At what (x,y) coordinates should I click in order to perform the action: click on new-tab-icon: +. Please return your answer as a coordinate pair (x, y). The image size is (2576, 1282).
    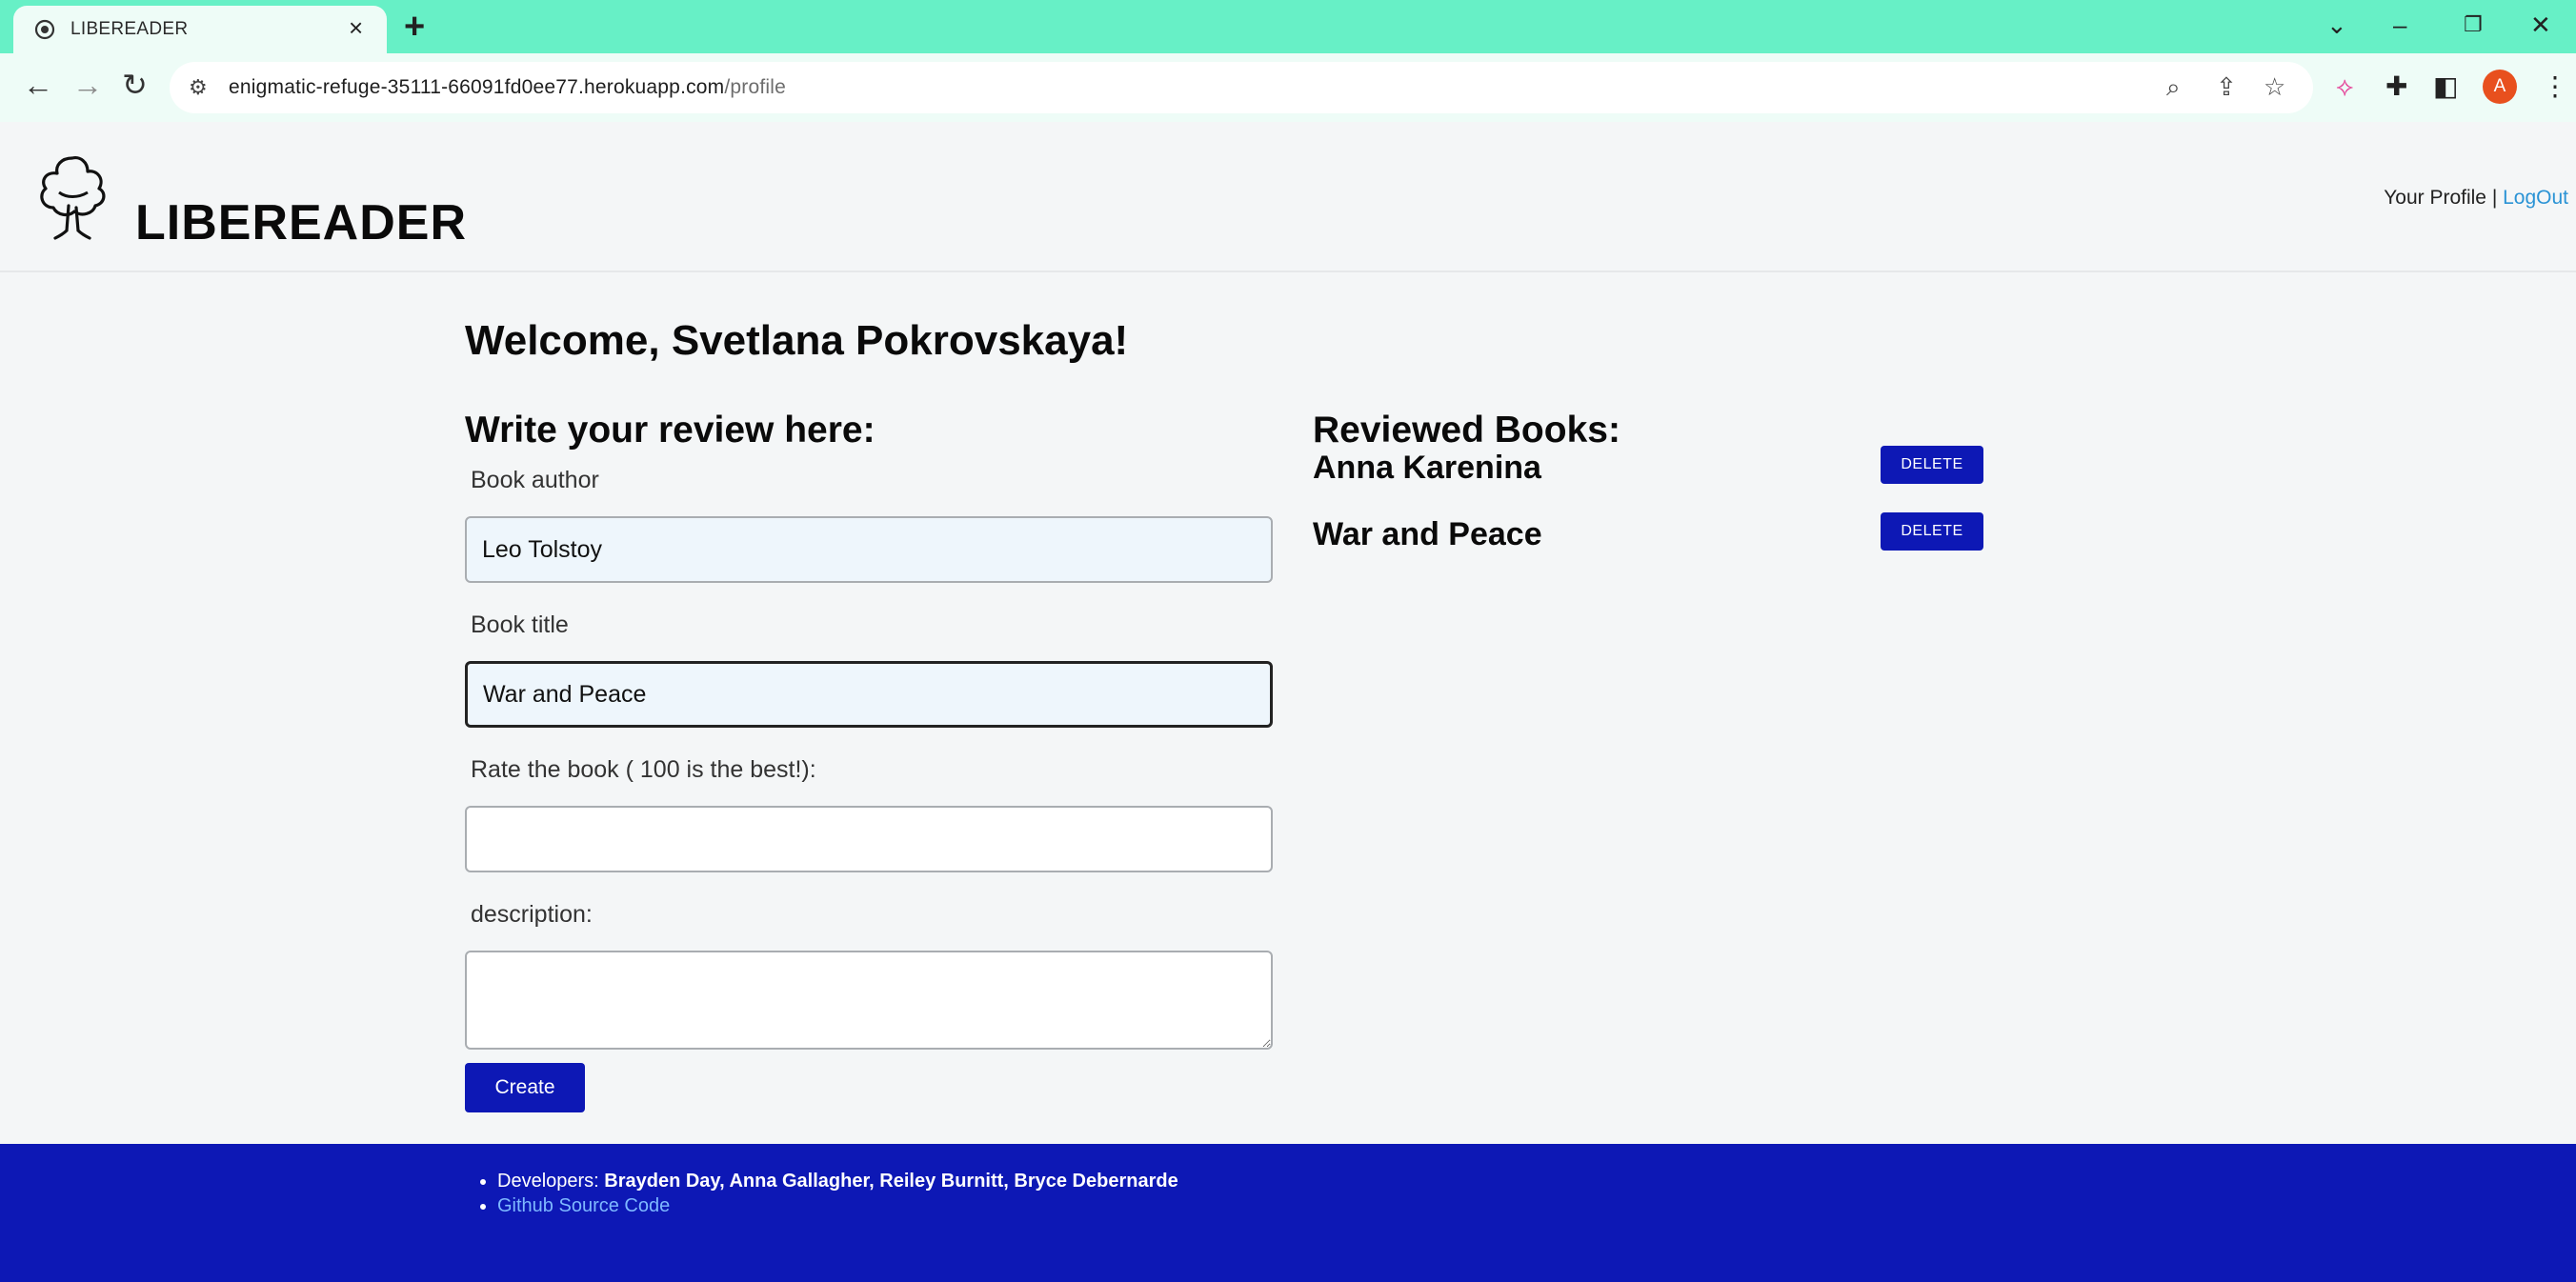
    Looking at the image, I should click on (415, 27).